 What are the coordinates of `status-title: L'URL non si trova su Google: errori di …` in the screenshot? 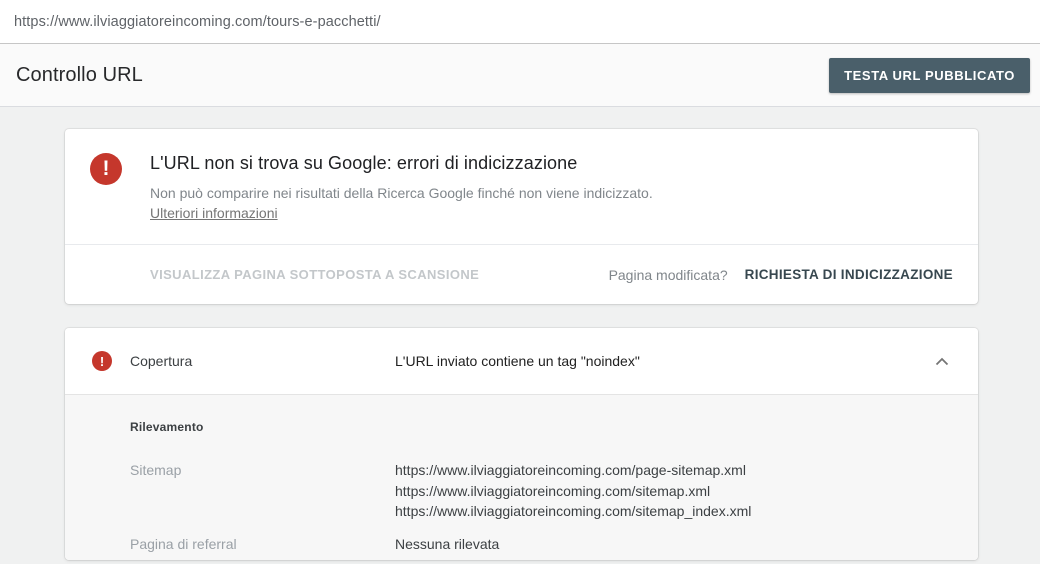 It's located at (364, 163).